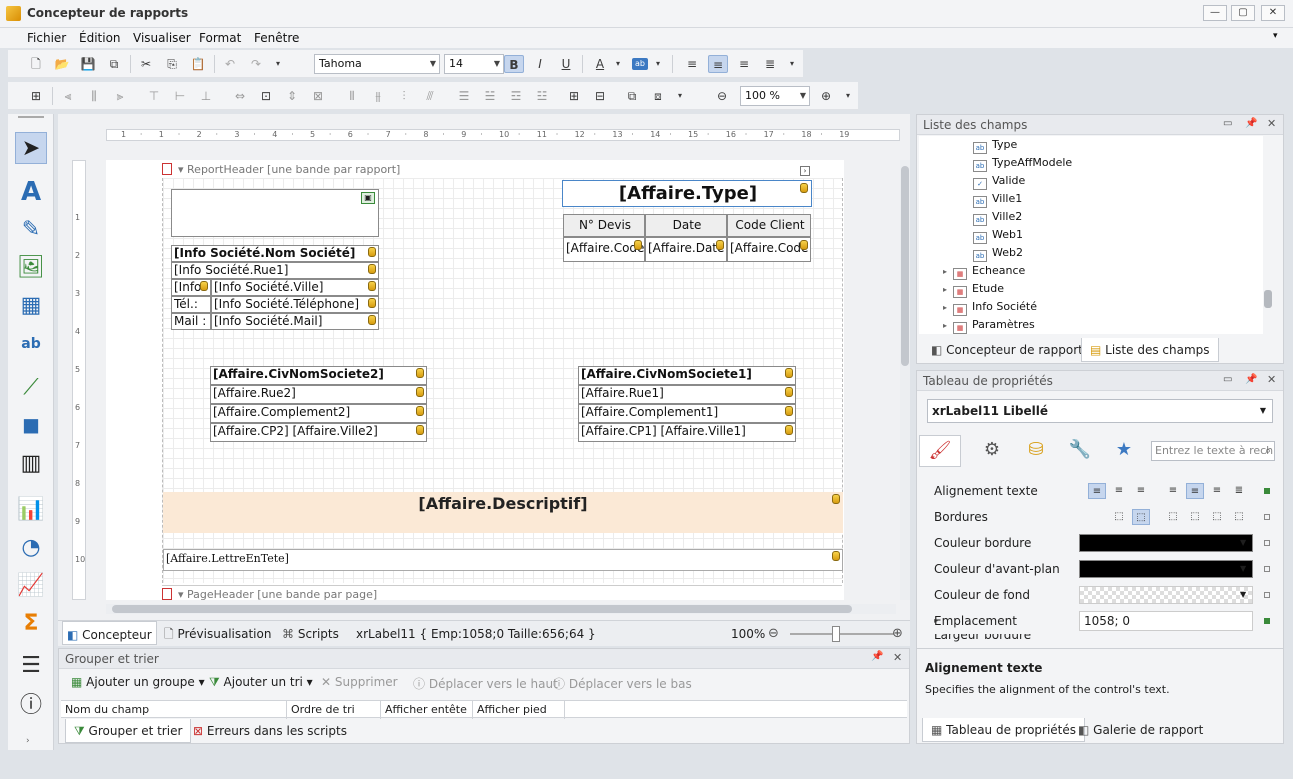 Image resolution: width=1293 pixels, height=779 pixels. What do you see at coordinates (28, 741) in the screenshot?
I see `toolbox-scroll-icon: ›` at bounding box center [28, 741].